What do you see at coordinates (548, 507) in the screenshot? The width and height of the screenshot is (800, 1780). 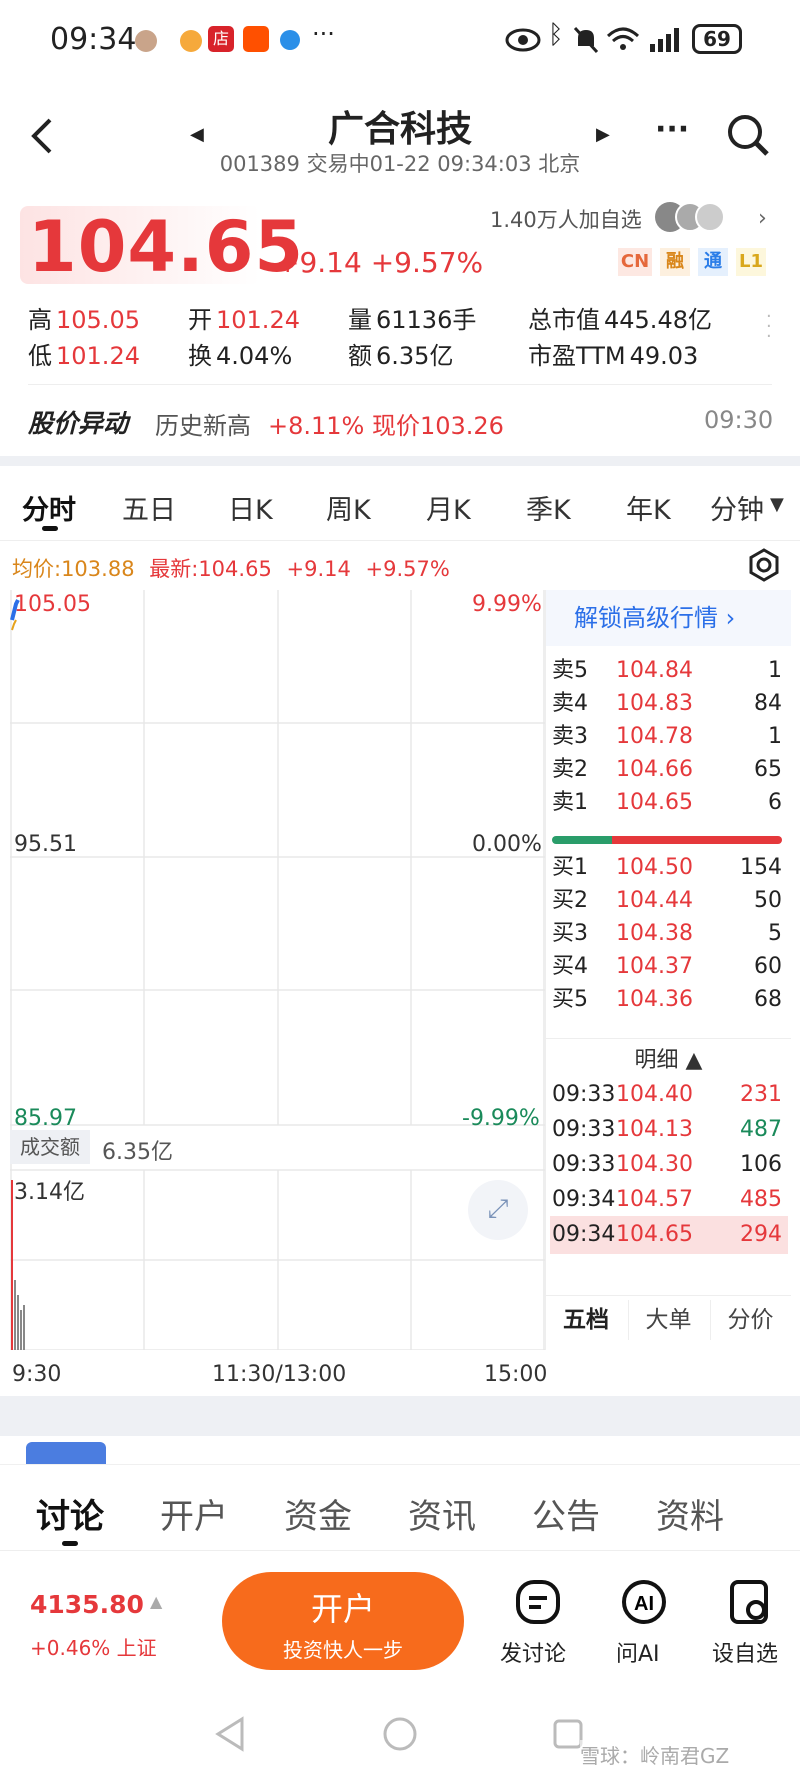 I see `tab-quarterly: 季K` at bounding box center [548, 507].